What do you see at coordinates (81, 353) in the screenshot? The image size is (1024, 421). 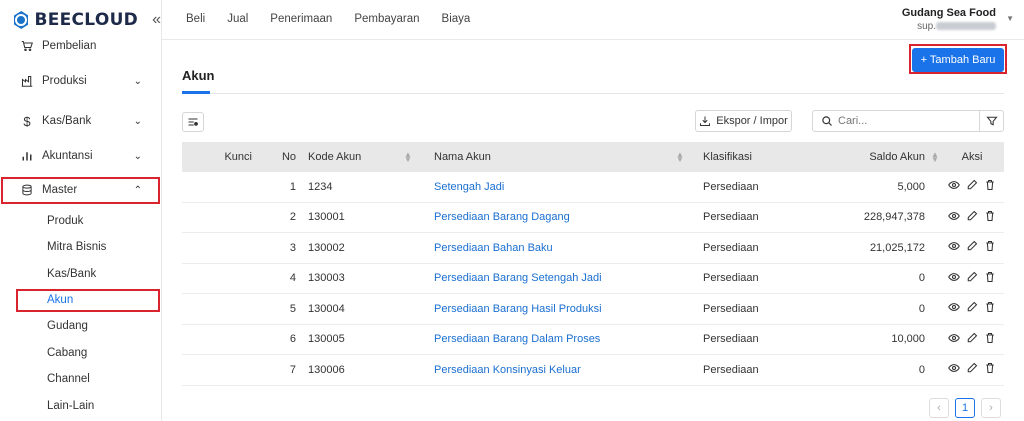 I see `sidebar-sub-cabang: Cabang` at bounding box center [81, 353].